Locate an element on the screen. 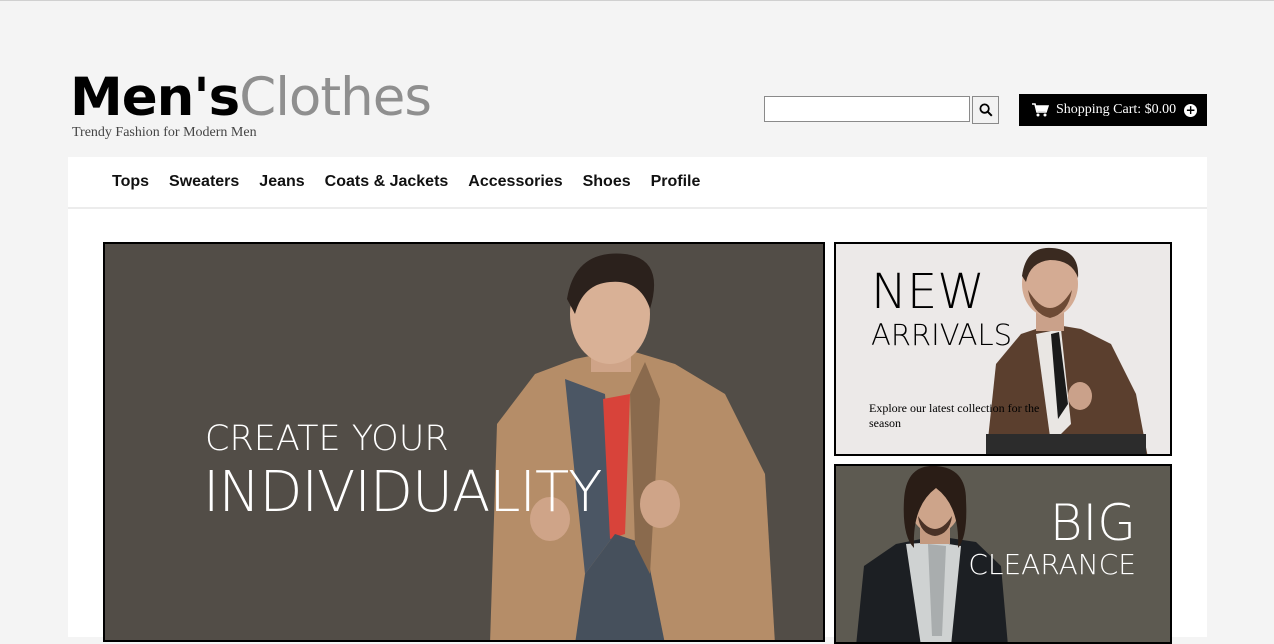 The width and height of the screenshot is (1274, 644). search-icon is located at coordinates (986, 110).